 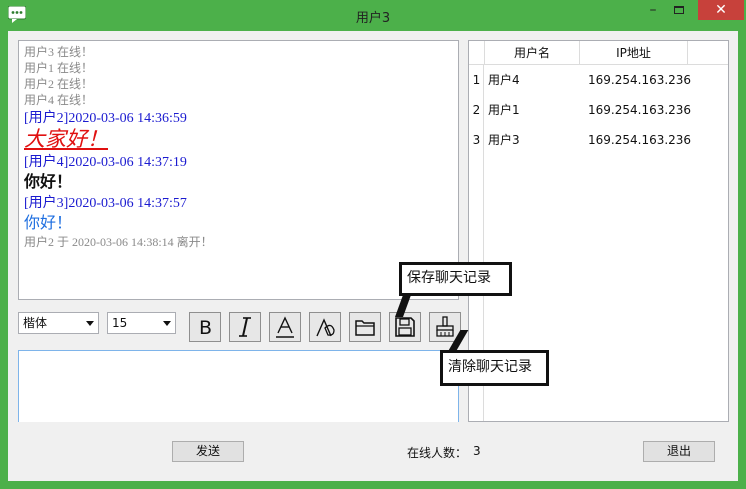 I want to click on maximize-button, so click(x=679, y=10).